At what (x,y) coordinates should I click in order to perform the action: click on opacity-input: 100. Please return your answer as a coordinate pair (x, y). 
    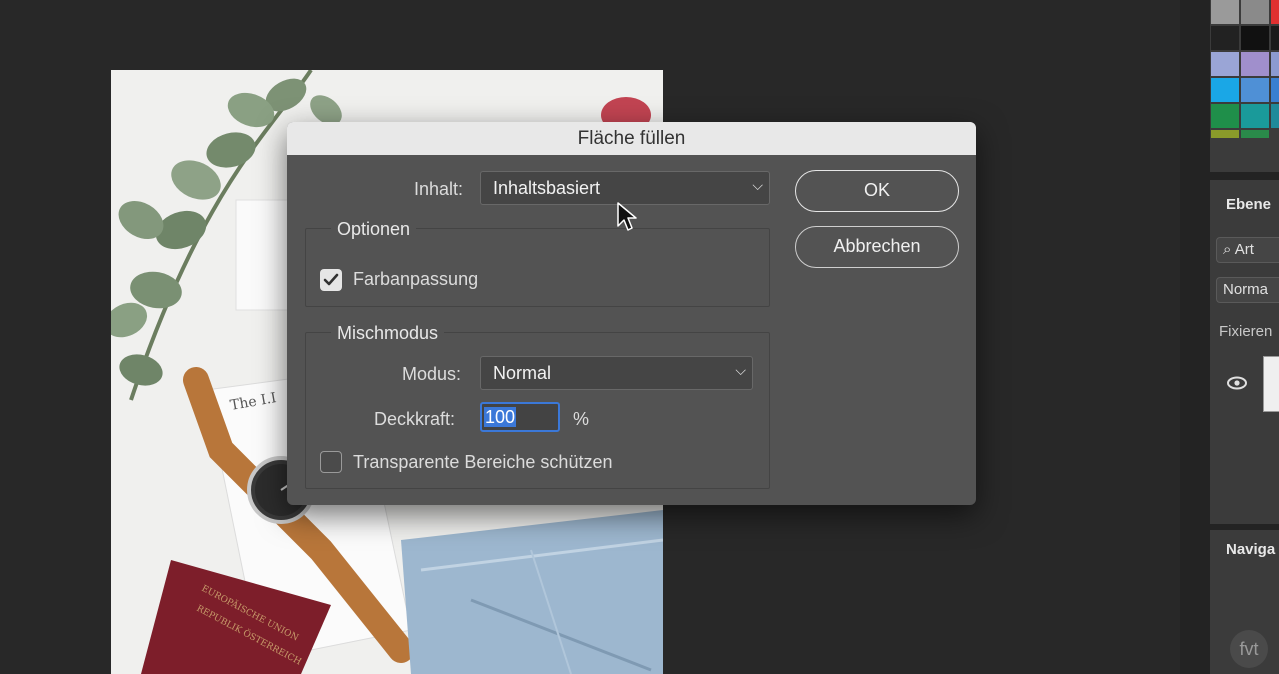
    Looking at the image, I should click on (520, 417).